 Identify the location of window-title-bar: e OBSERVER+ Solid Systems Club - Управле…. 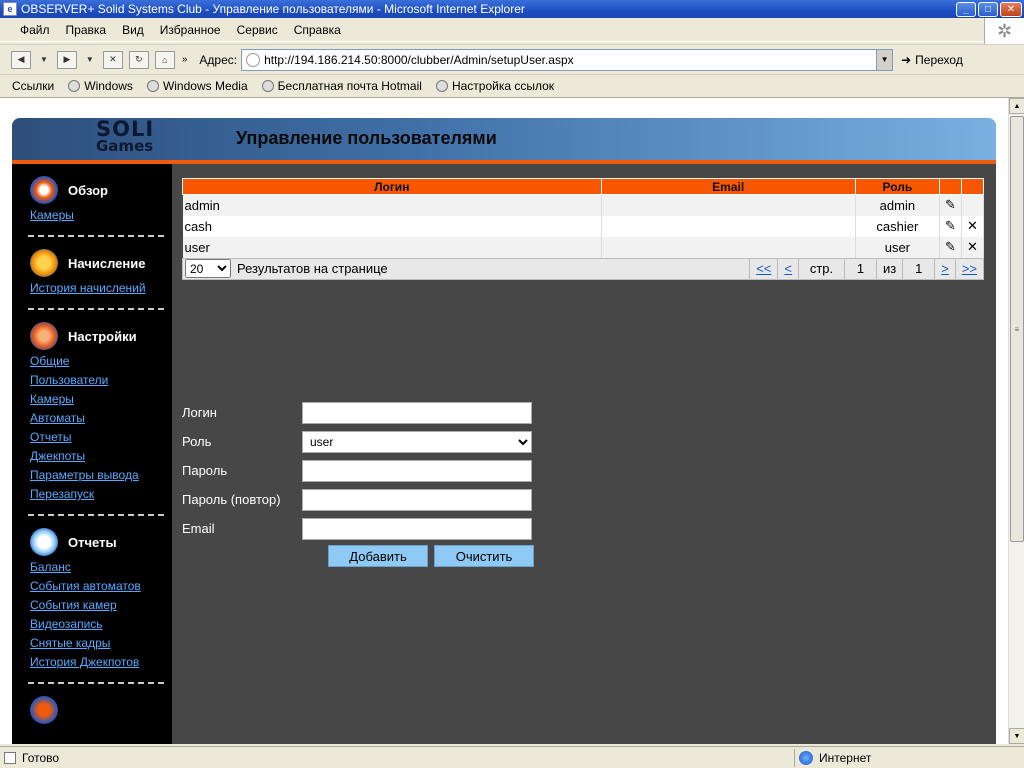
(512, 9).